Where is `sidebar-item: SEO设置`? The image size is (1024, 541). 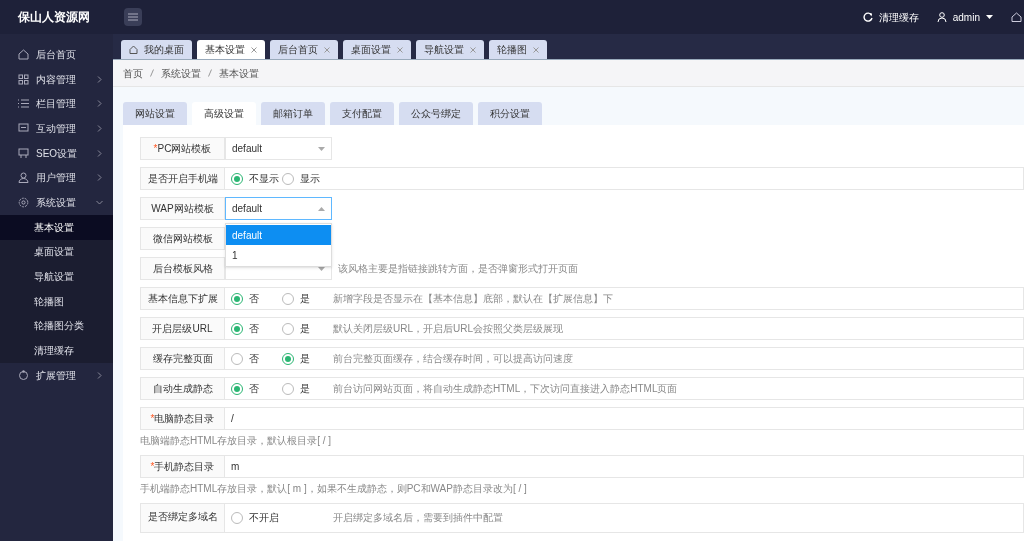 sidebar-item: SEO设置 is located at coordinates (56, 153).